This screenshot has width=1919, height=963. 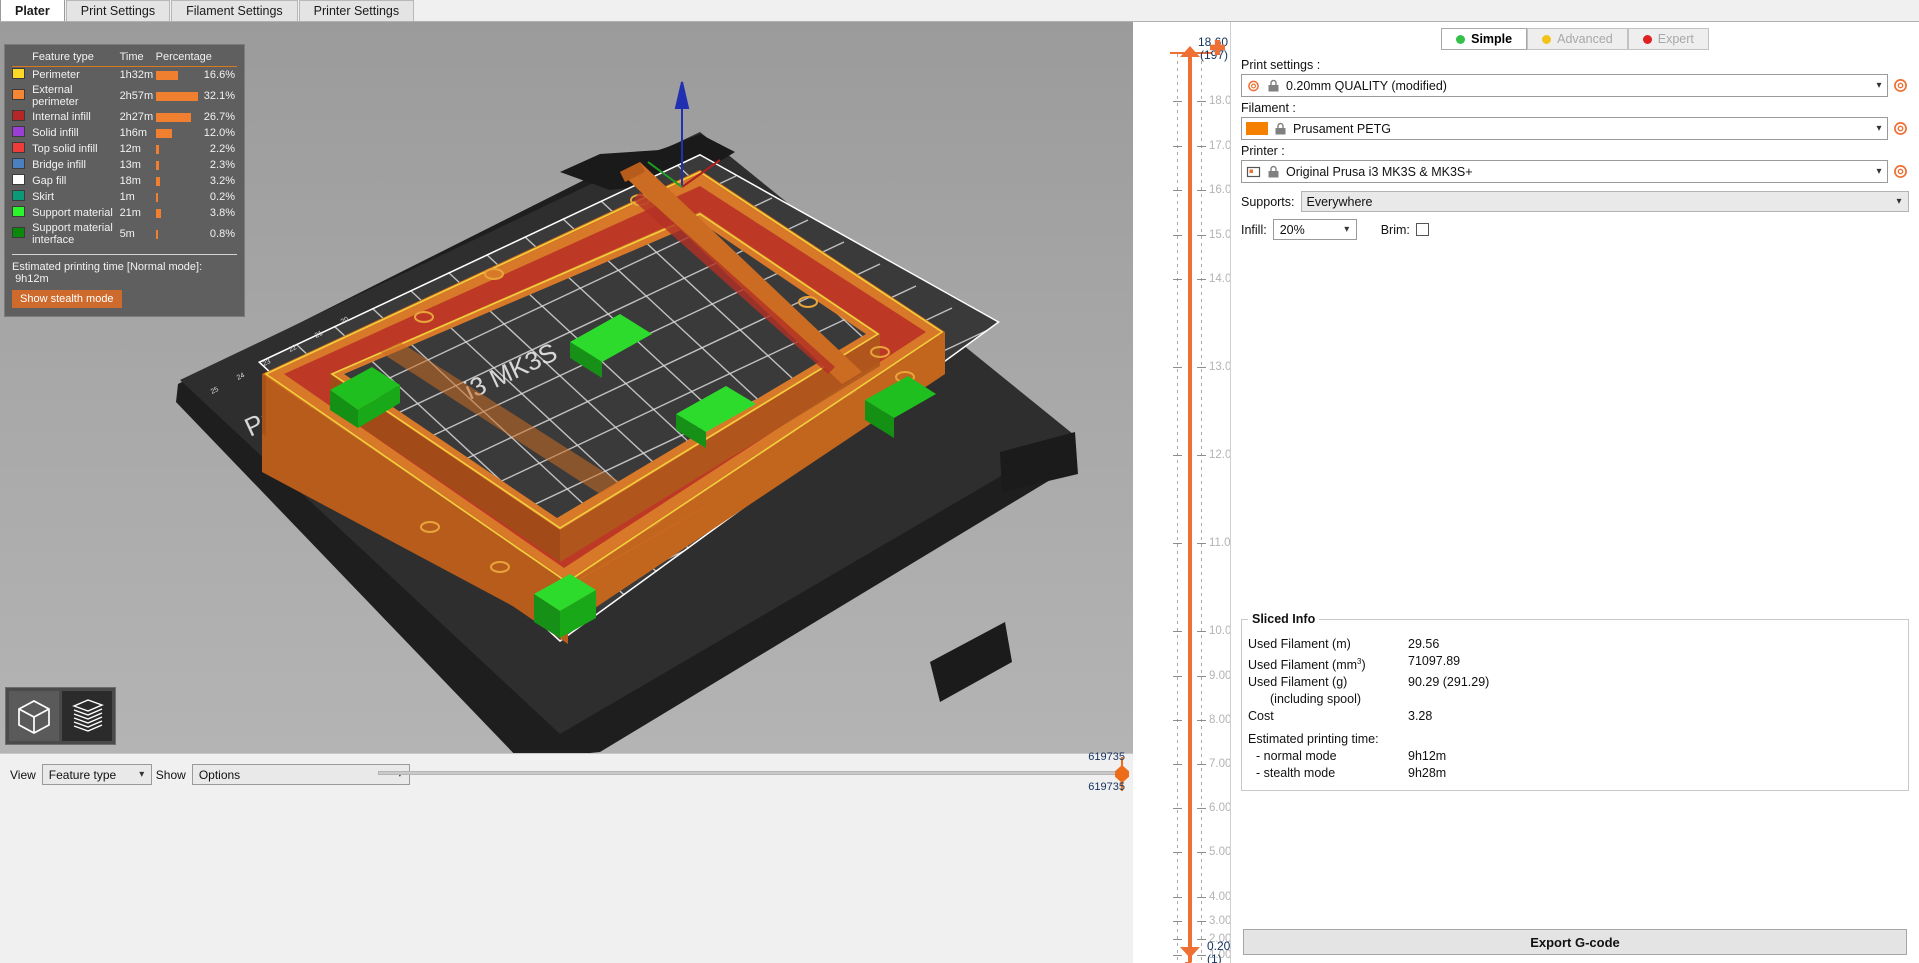 I want to click on tab-label: Plater, so click(x=32, y=10).